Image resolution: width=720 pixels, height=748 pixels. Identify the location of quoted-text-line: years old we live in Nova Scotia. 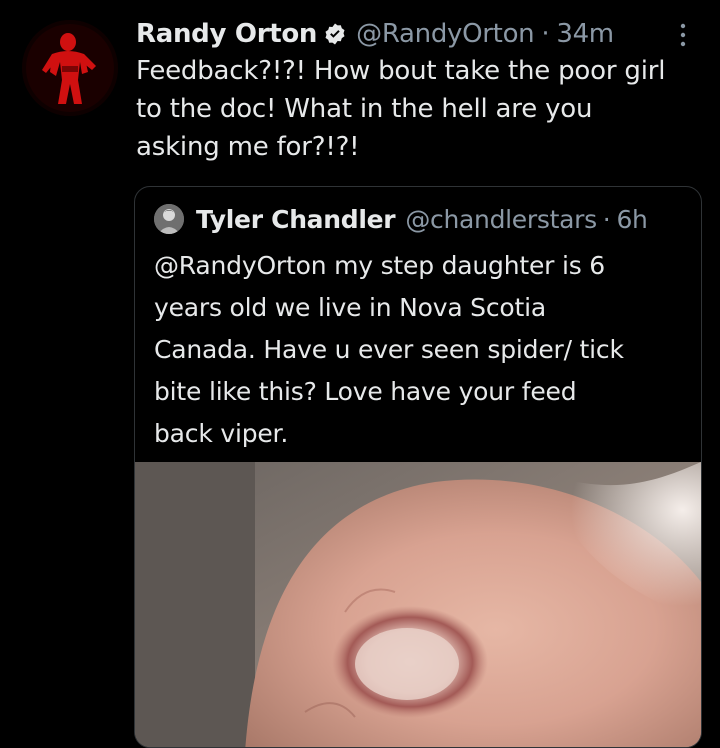
(350, 307).